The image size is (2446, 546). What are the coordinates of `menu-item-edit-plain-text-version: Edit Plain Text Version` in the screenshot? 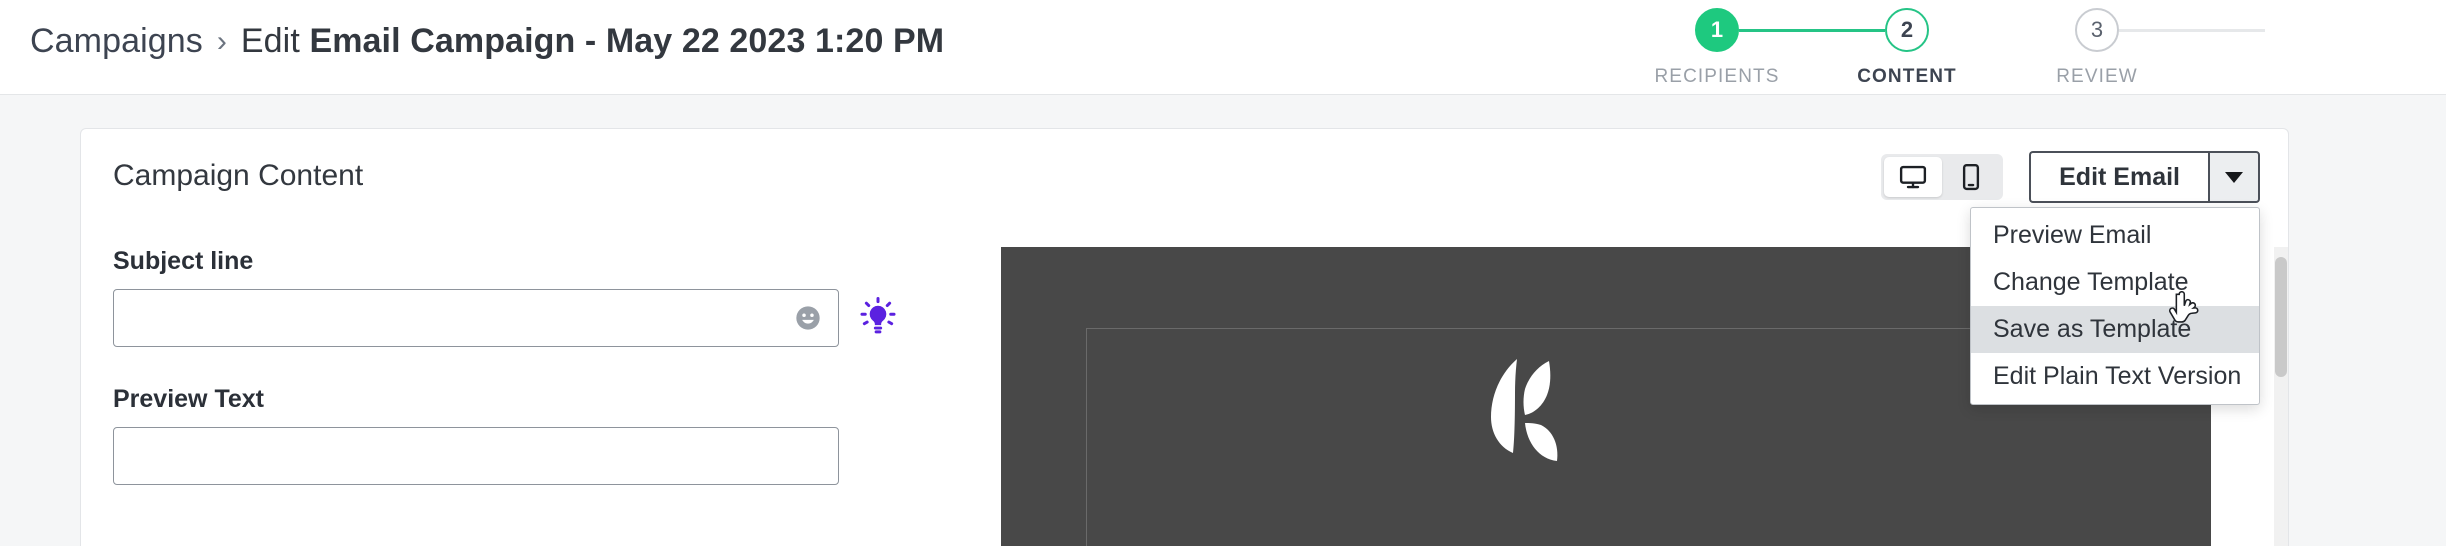 It's located at (2115, 376).